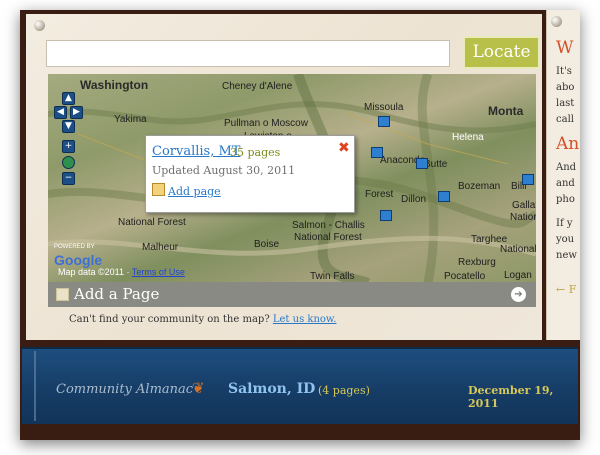  What do you see at coordinates (511, 397) in the screenshot?
I see `current-date: December 19, 2011` at bounding box center [511, 397].